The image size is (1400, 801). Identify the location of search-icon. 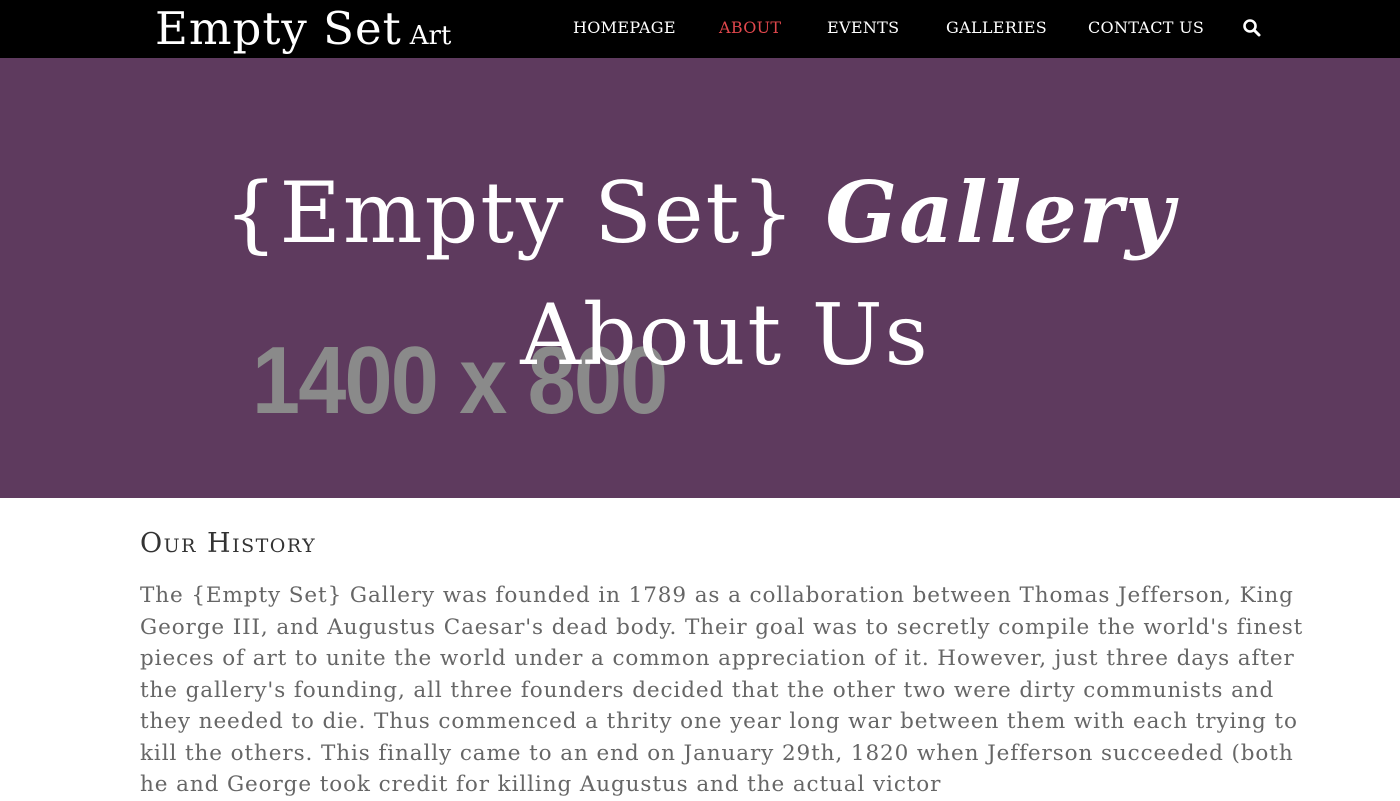
(1252, 28).